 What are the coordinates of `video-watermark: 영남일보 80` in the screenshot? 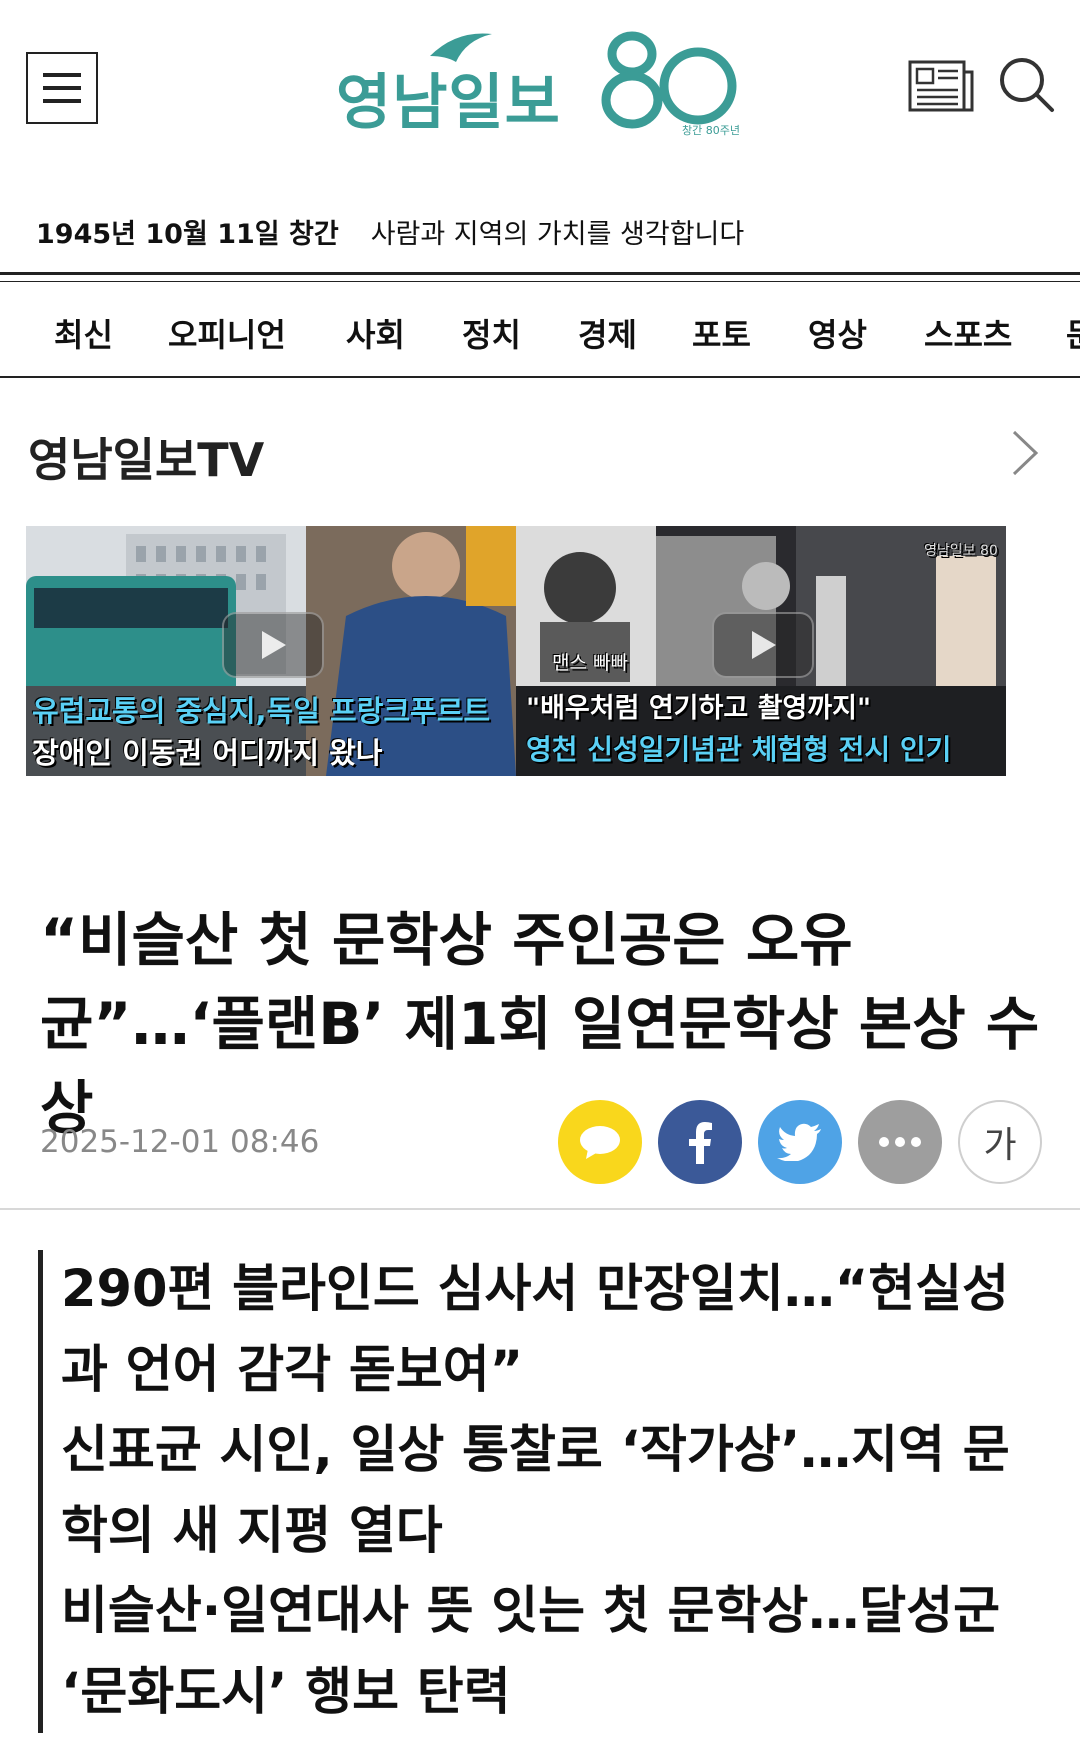 It's located at (961, 551).